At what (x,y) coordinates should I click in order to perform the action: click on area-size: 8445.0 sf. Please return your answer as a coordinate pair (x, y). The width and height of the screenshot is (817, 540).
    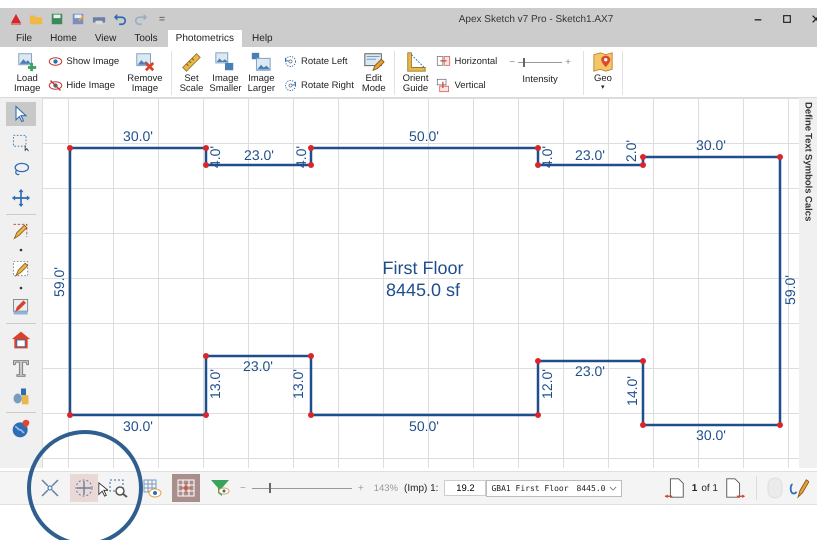
    Looking at the image, I should click on (423, 290).